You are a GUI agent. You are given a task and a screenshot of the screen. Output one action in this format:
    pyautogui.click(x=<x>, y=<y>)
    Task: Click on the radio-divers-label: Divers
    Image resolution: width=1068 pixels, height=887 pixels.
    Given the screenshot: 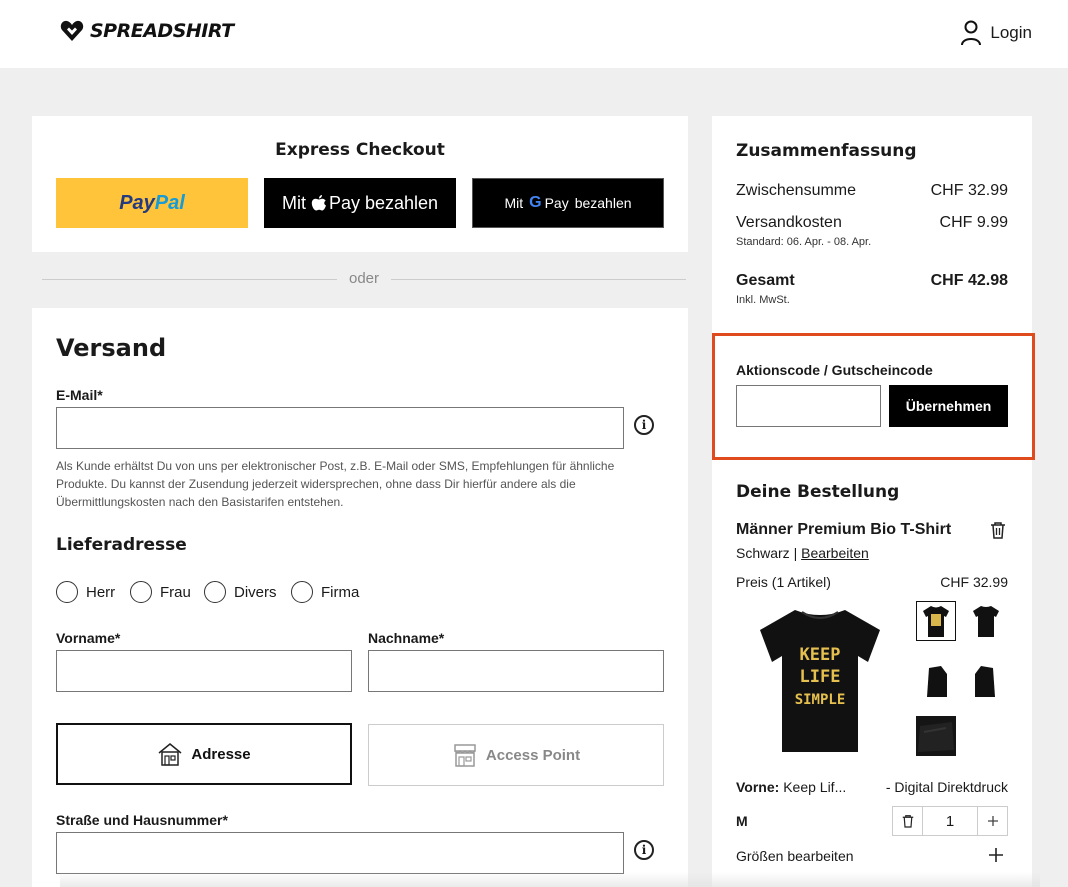 What is the action you would take?
    pyautogui.click(x=255, y=592)
    